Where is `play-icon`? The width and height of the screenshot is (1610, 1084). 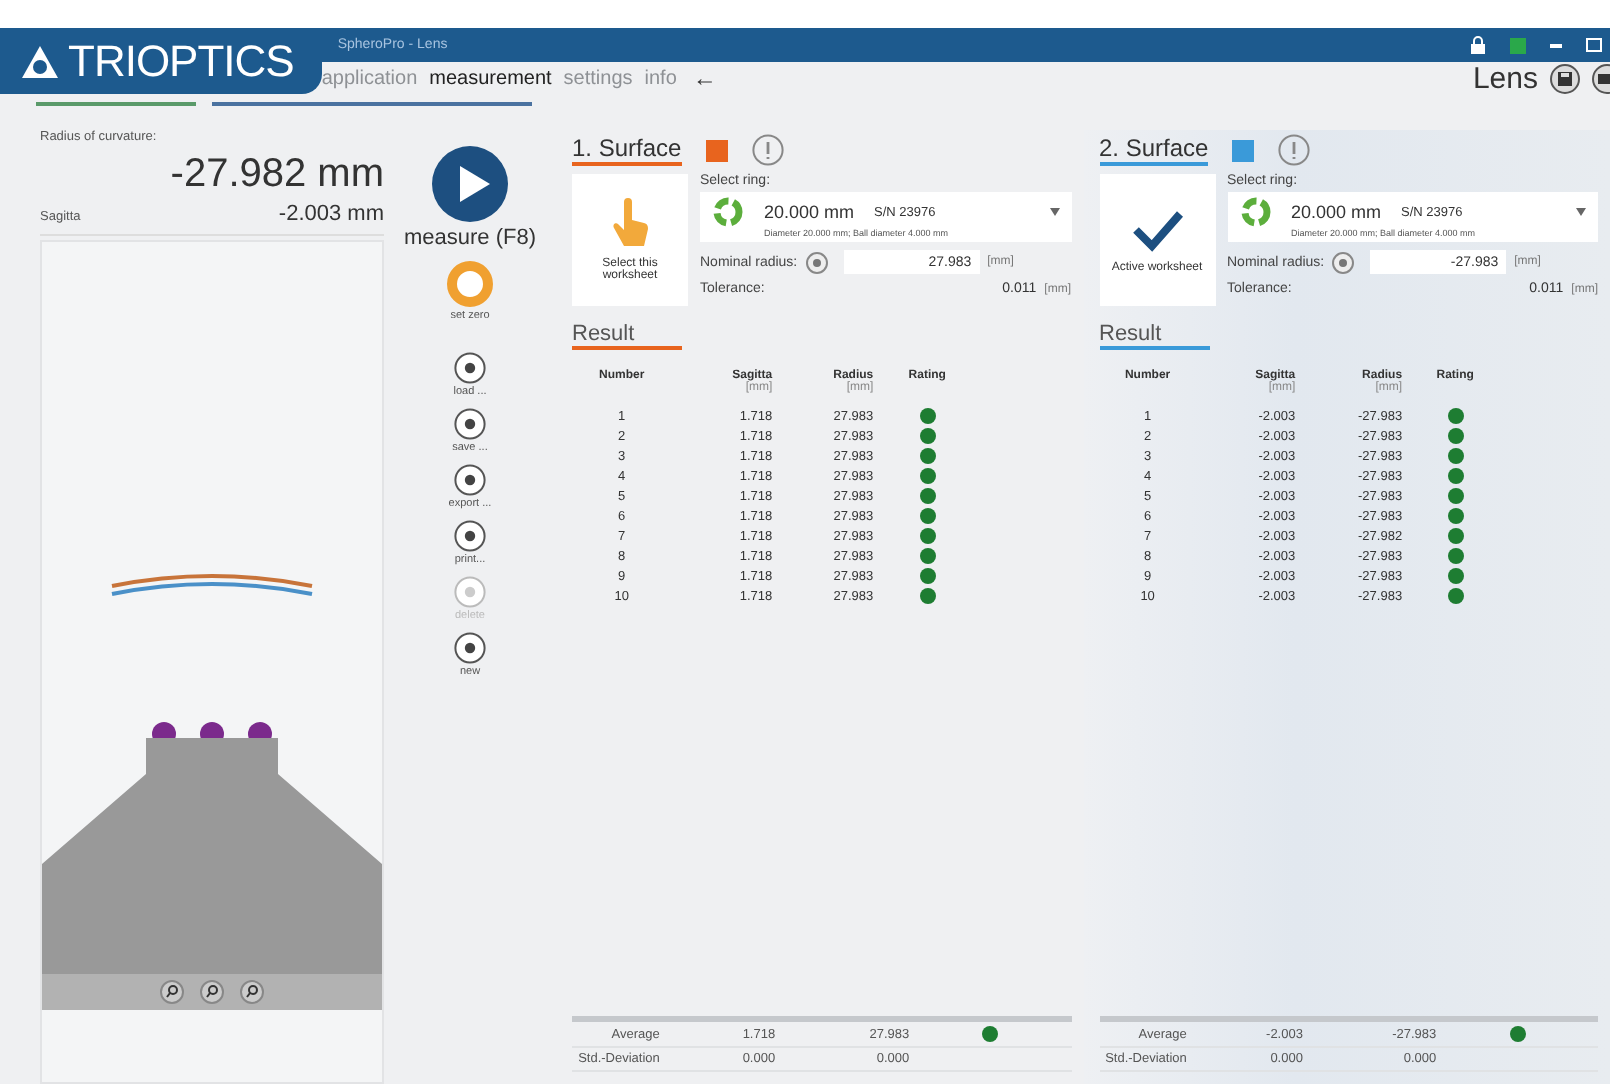
play-icon is located at coordinates (470, 184).